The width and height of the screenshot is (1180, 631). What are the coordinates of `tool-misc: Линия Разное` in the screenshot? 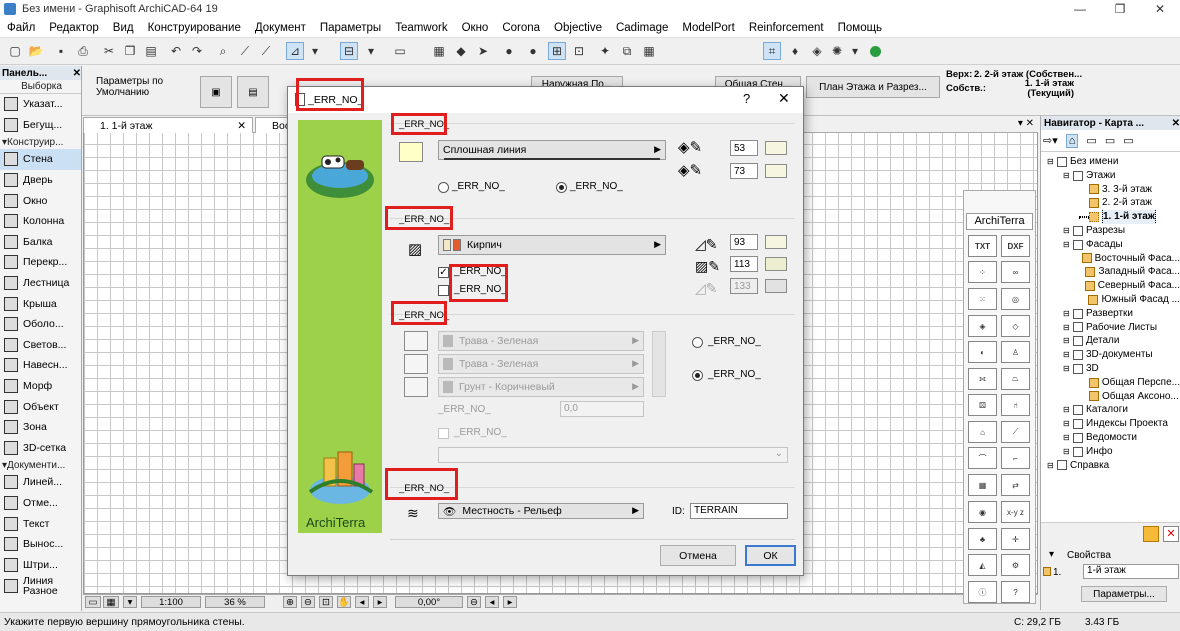 It's located at (40, 586).